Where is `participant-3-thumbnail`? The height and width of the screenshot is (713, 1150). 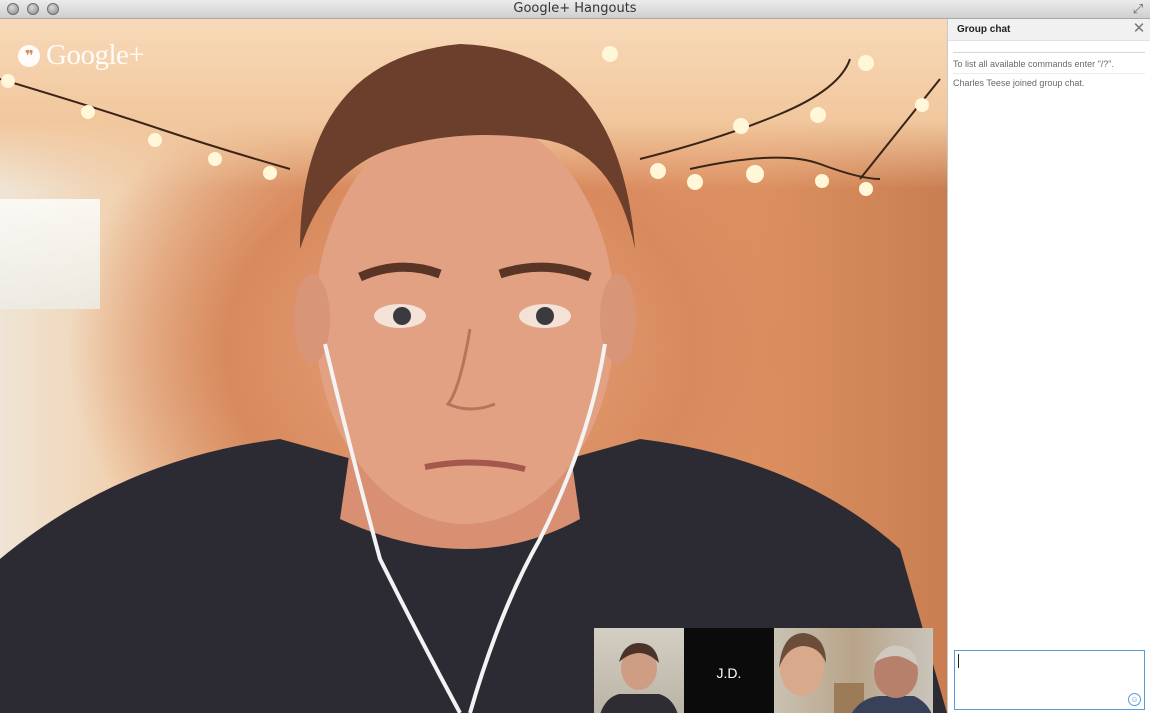 participant-3-thumbnail is located at coordinates (855, 673).